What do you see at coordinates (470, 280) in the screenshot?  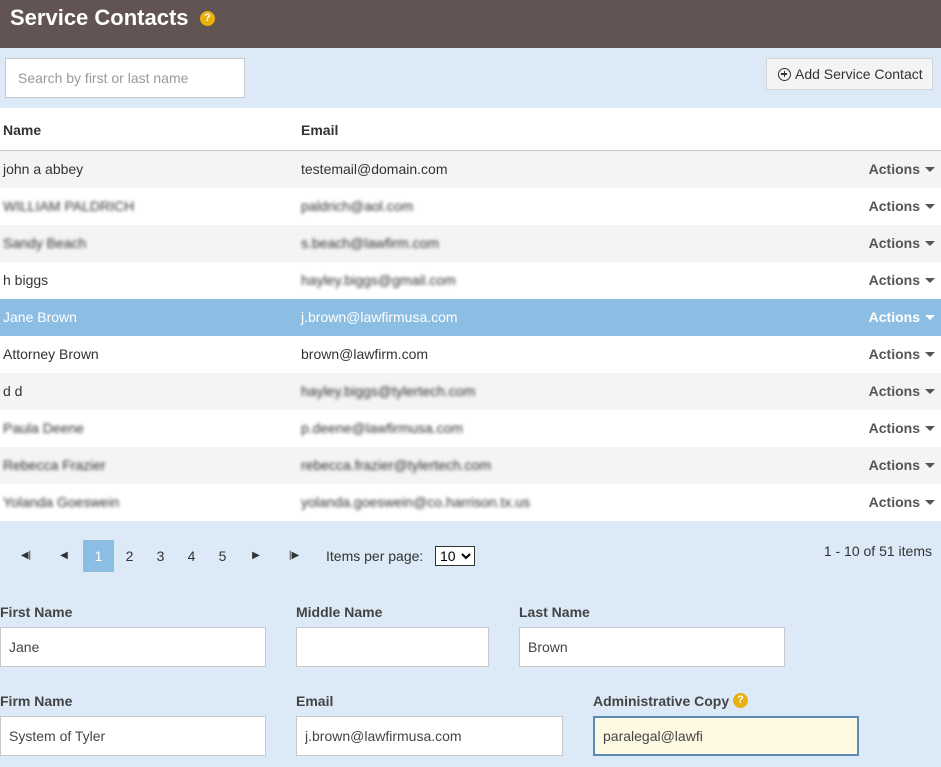 I see `table-row: h biggs hayley.biggs@gmail.com Actions` at bounding box center [470, 280].